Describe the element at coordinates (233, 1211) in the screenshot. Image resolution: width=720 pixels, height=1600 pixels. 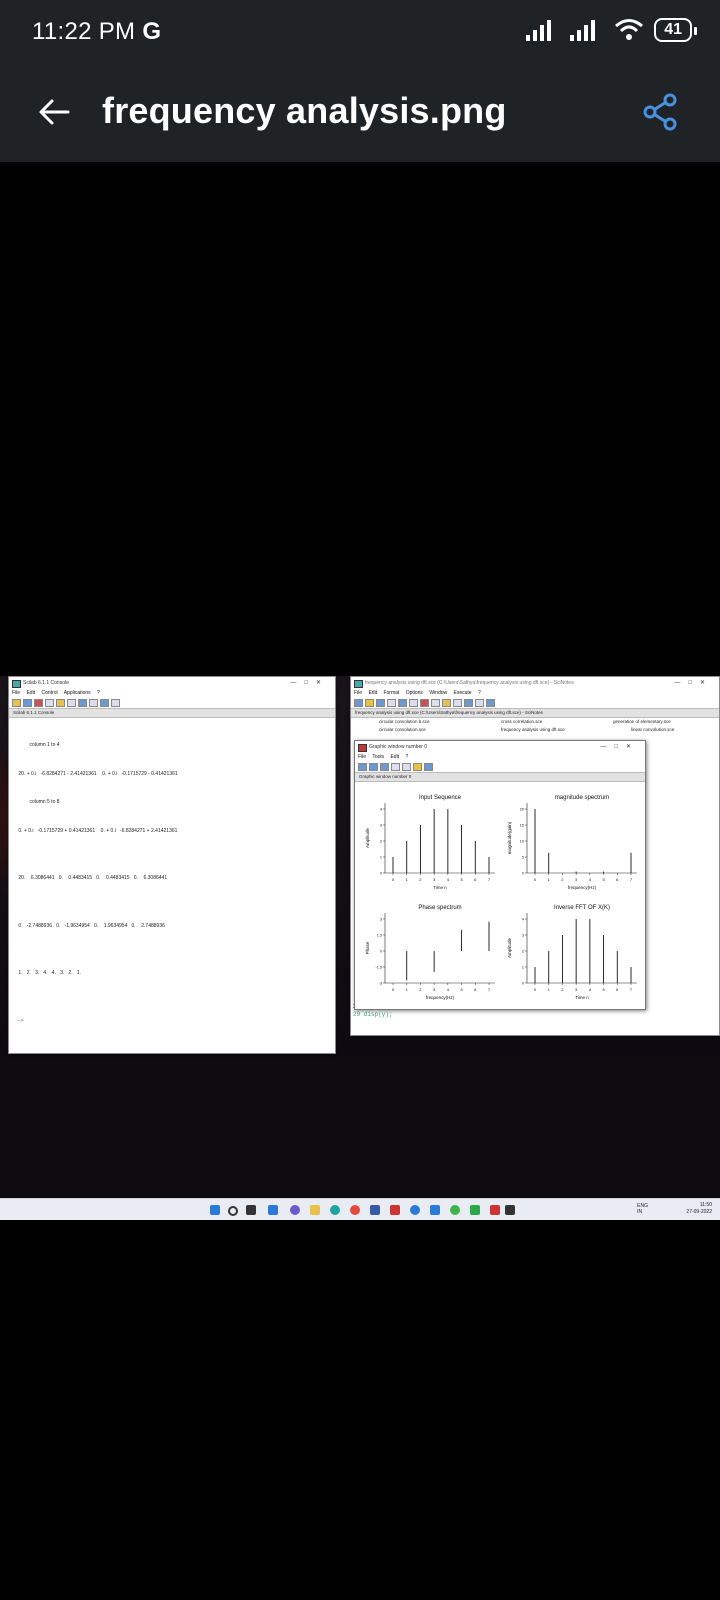
I see `search-icon` at that location.